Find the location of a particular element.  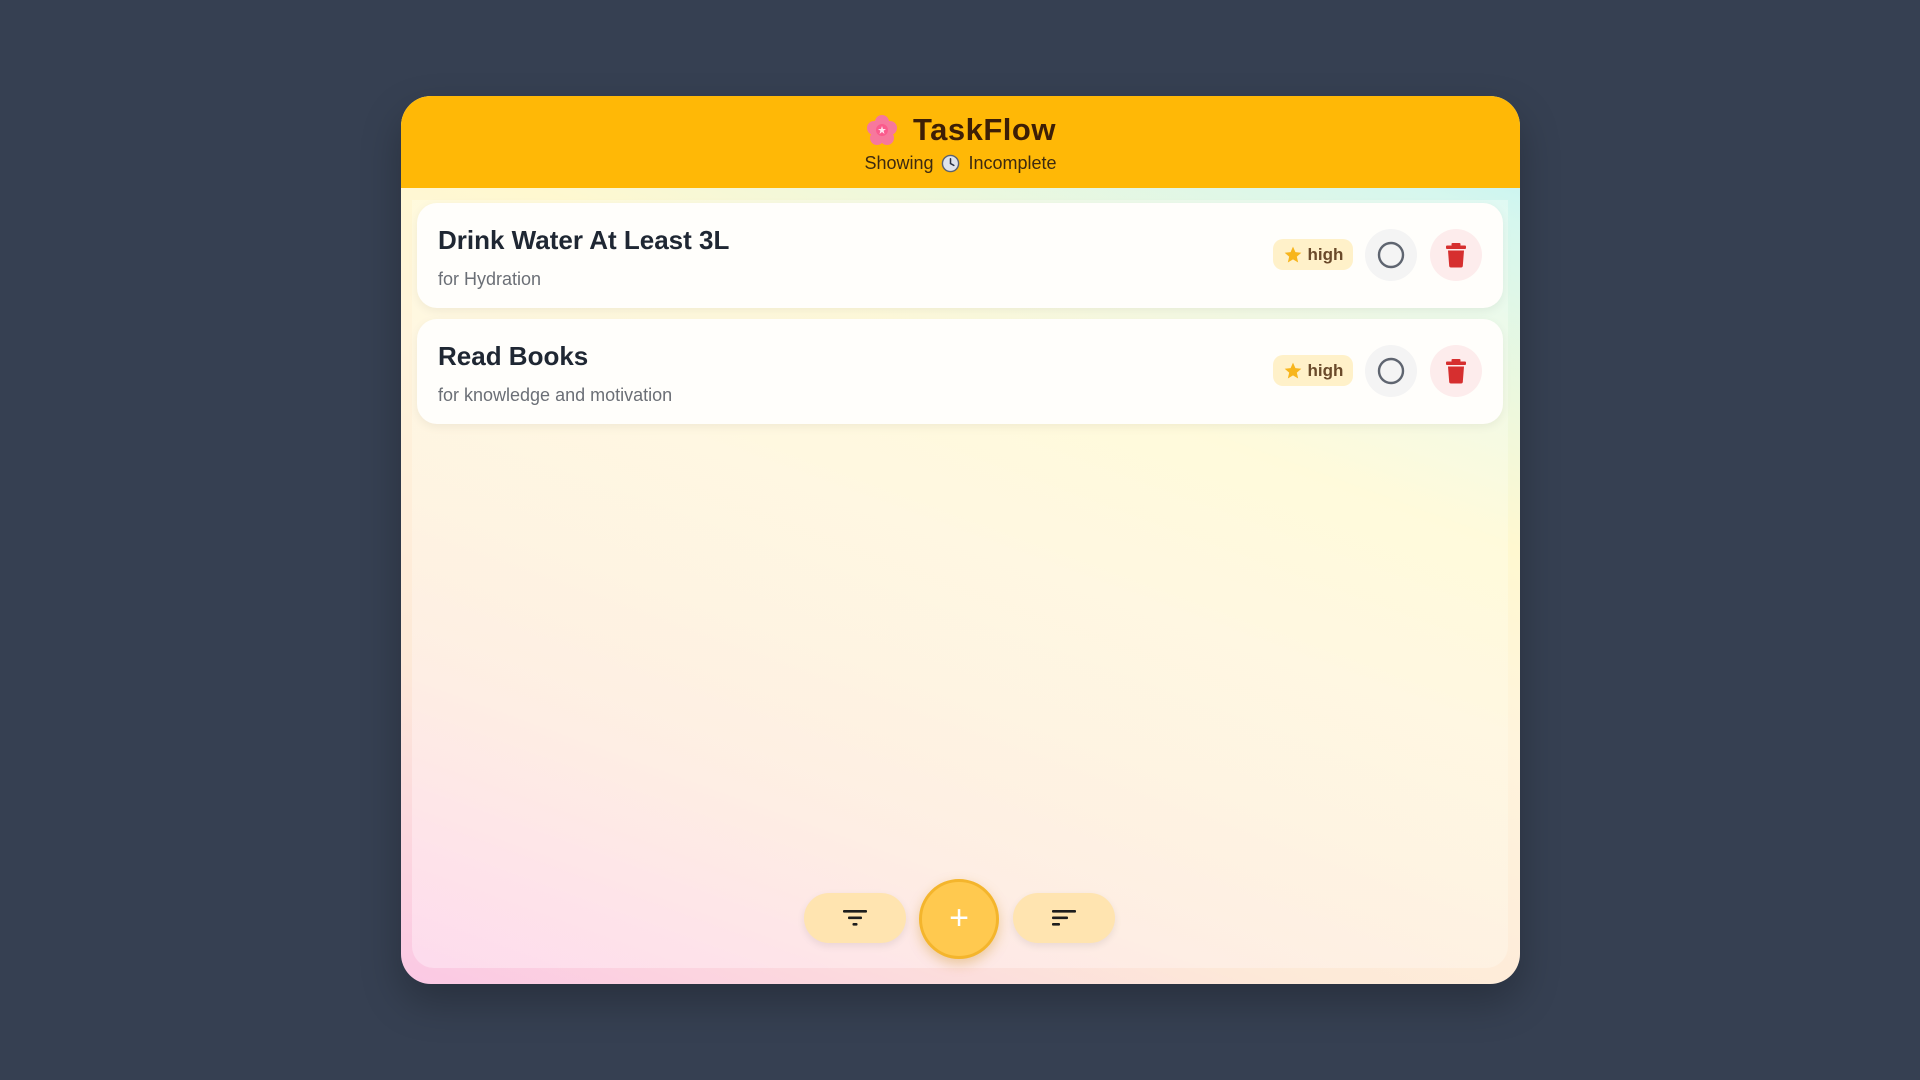

filter-button is located at coordinates (855, 918).